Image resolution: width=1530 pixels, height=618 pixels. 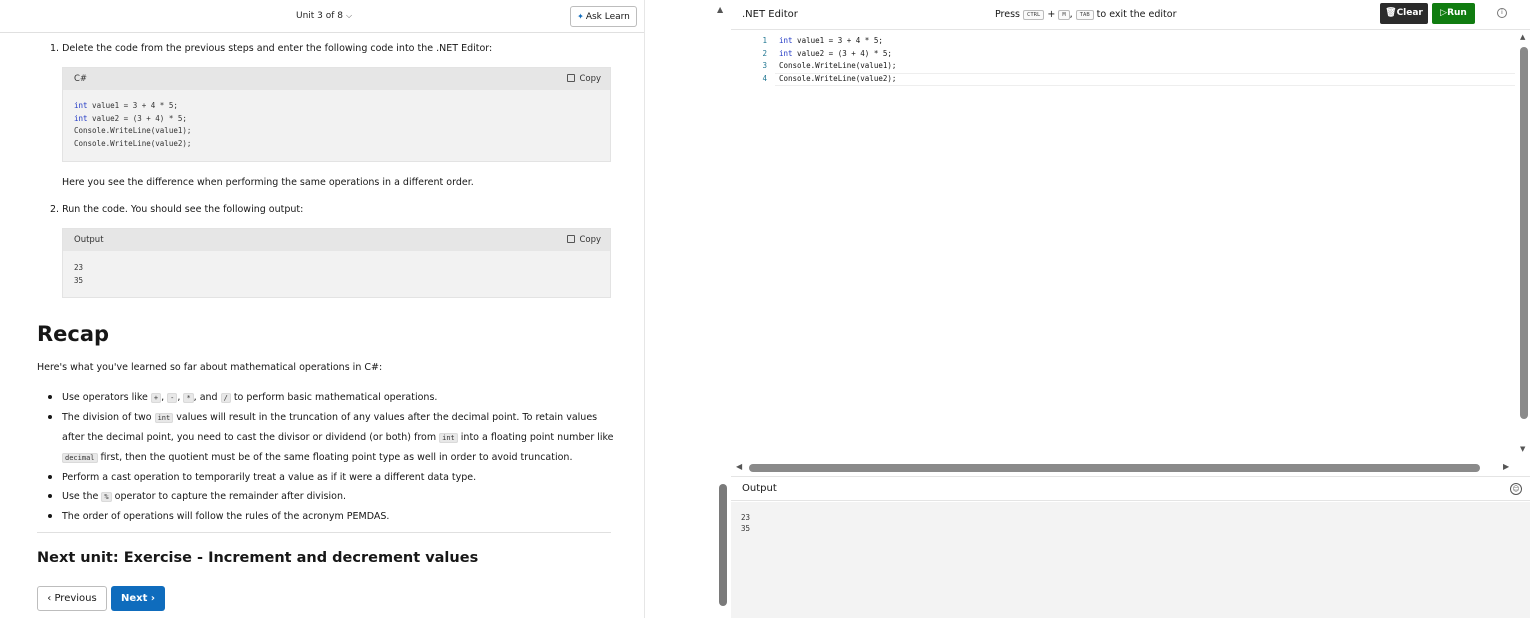 I want to click on m-key: M, so click(x=1064, y=15).